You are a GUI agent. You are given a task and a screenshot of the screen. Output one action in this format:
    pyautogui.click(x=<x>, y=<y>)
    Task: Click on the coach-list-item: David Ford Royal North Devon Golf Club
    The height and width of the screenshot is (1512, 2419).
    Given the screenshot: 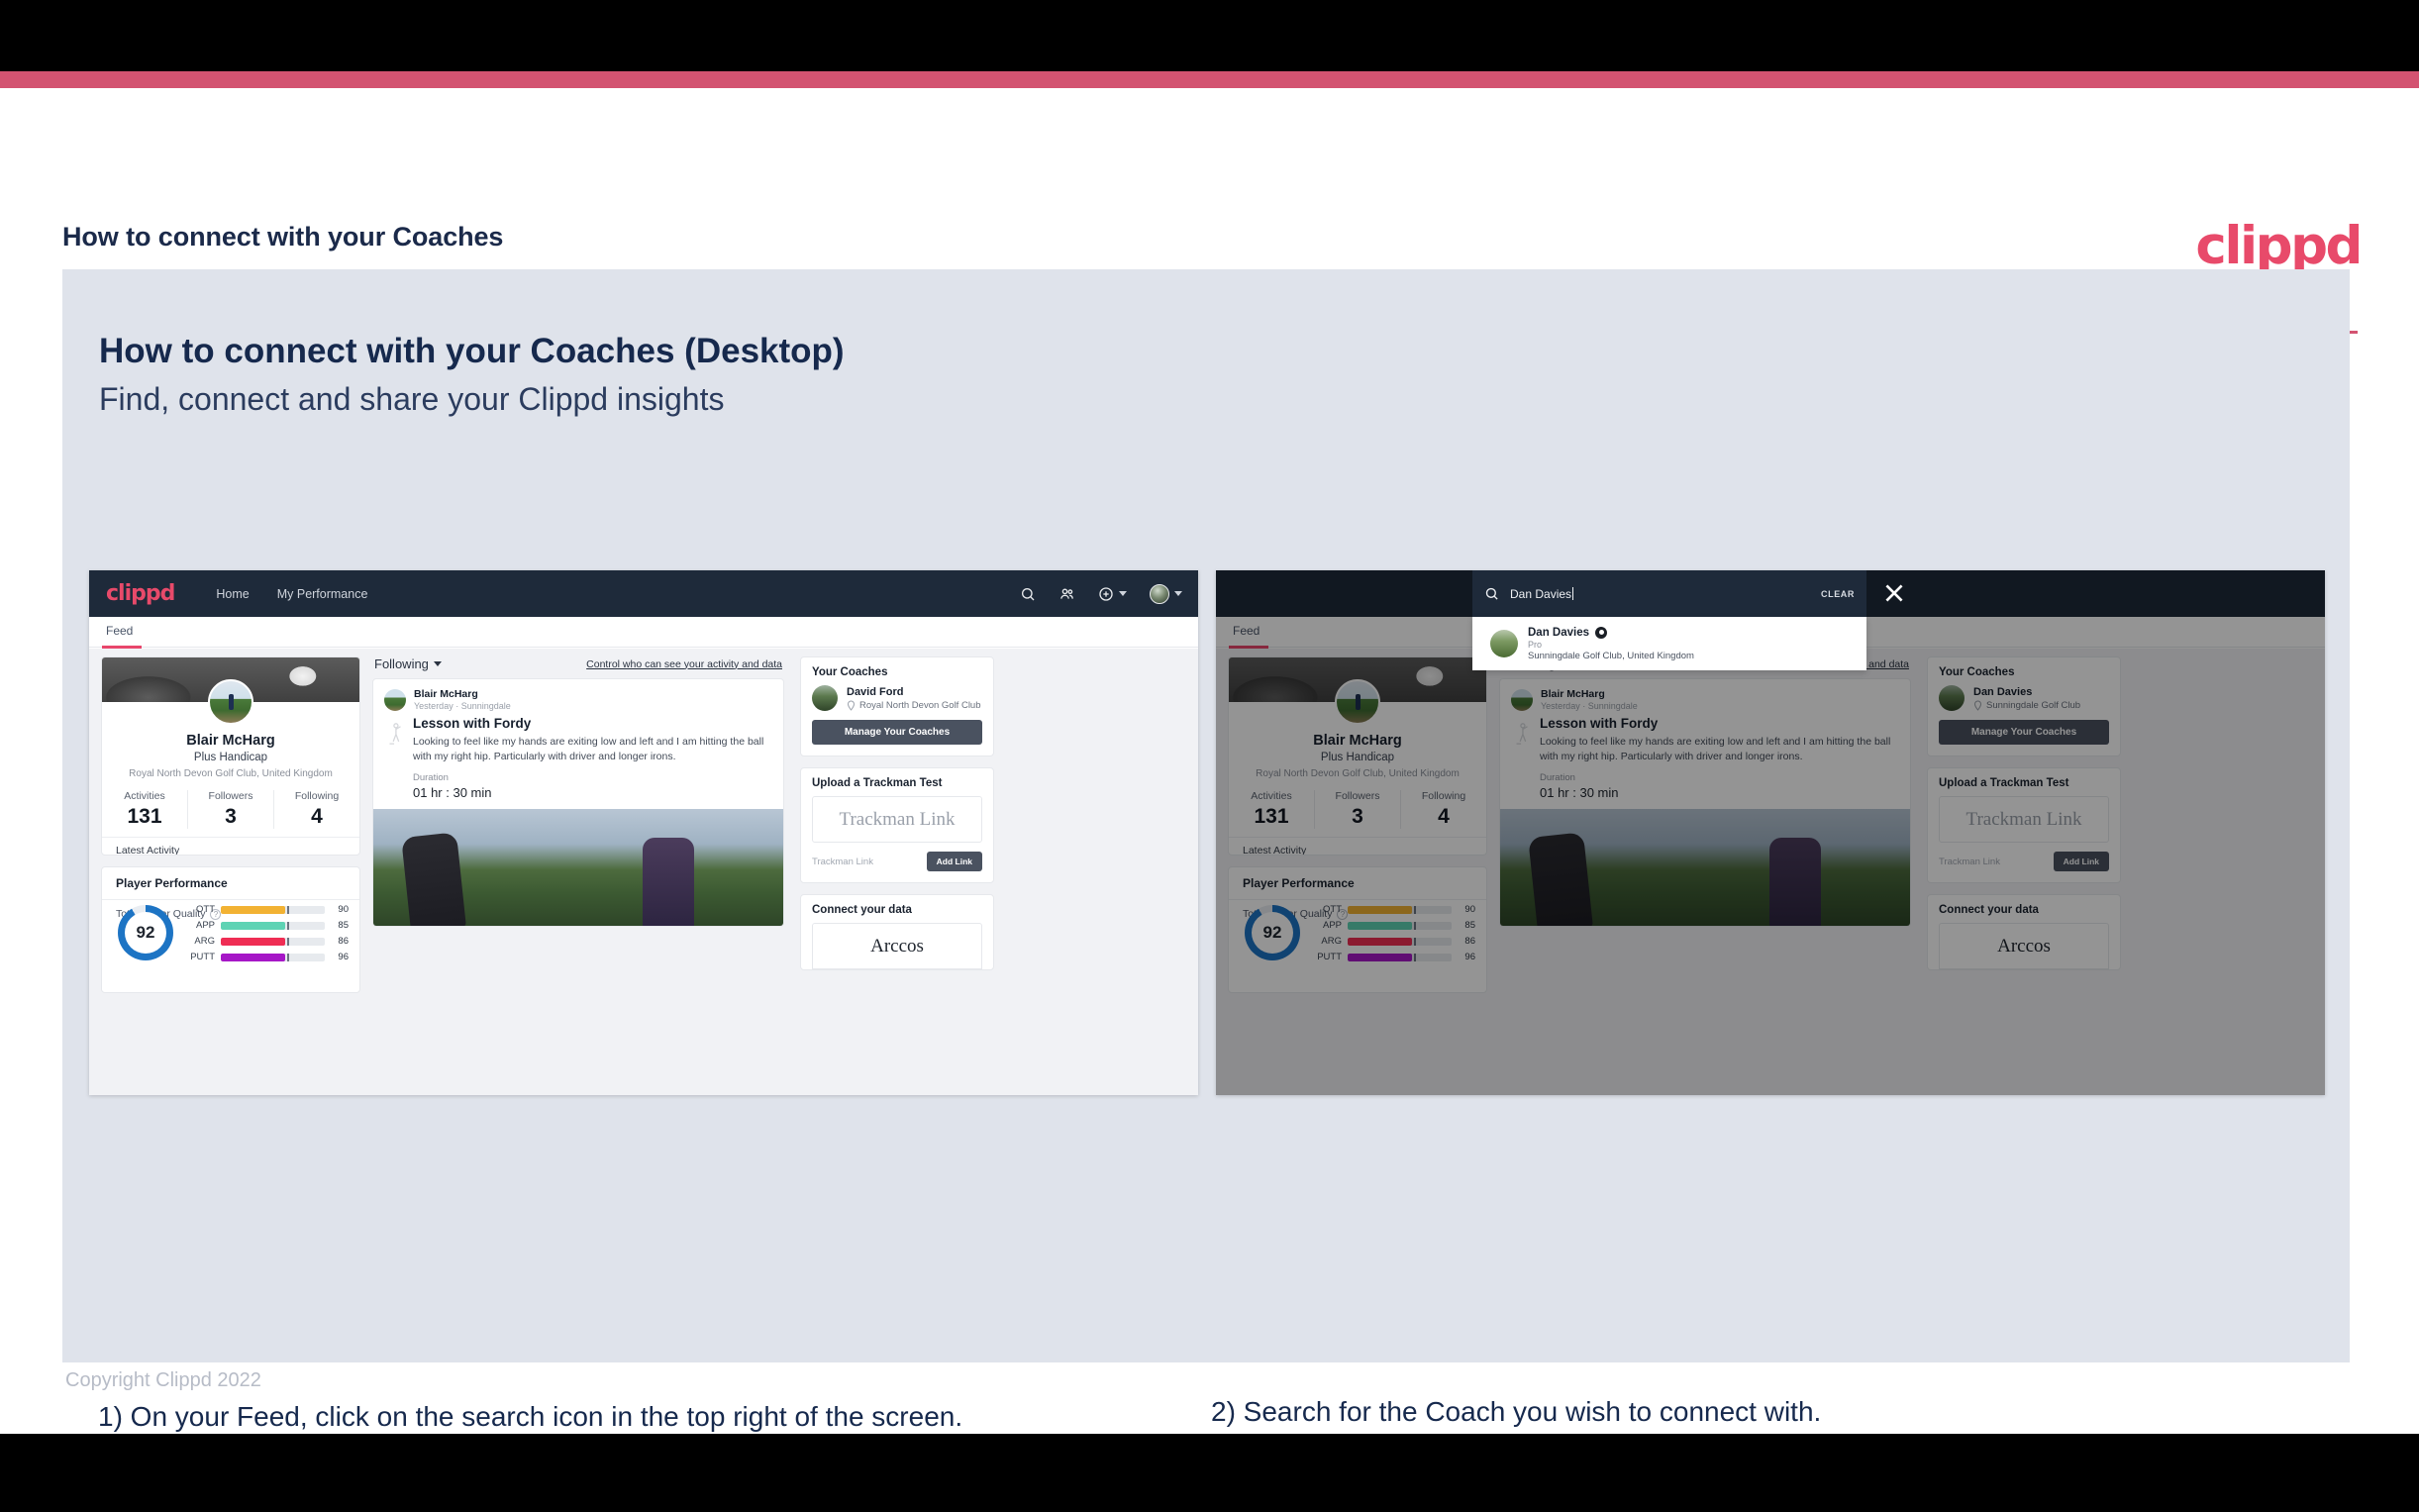 What is the action you would take?
    pyautogui.click(x=897, y=702)
    